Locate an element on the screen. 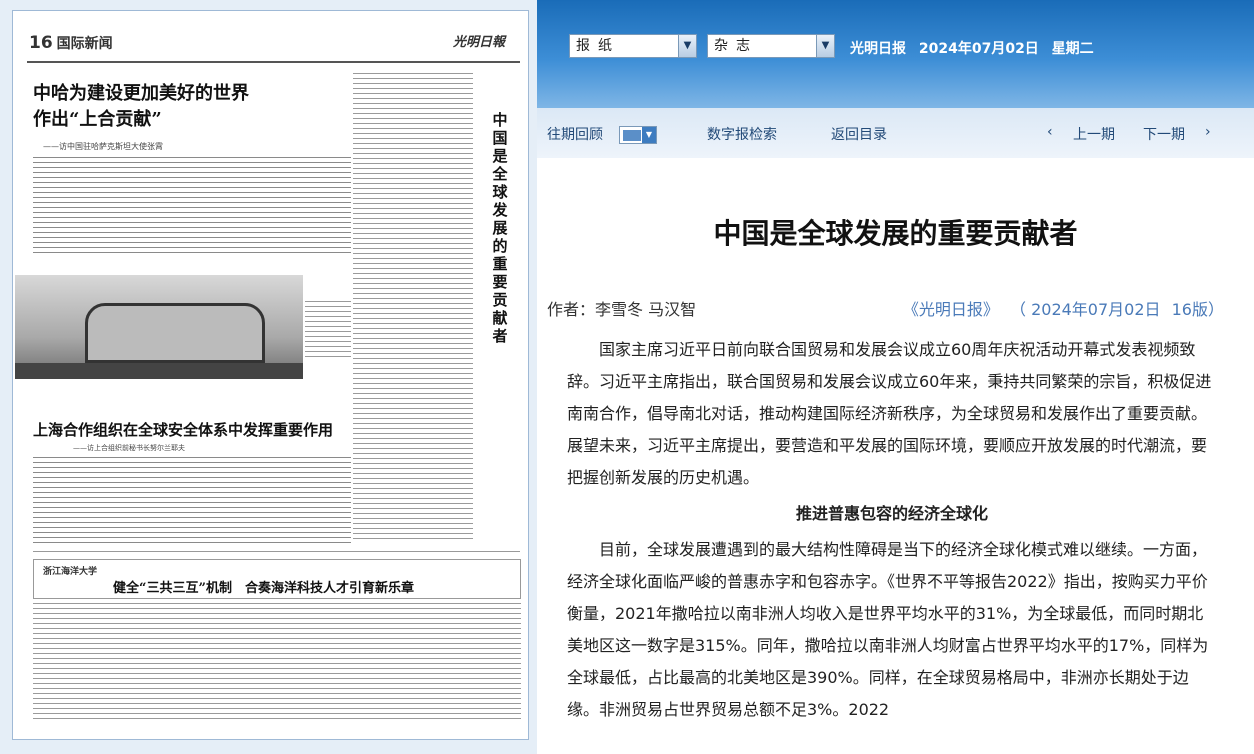 The width and height of the screenshot is (1254, 754). article-3-text is located at coordinates (192, 501).